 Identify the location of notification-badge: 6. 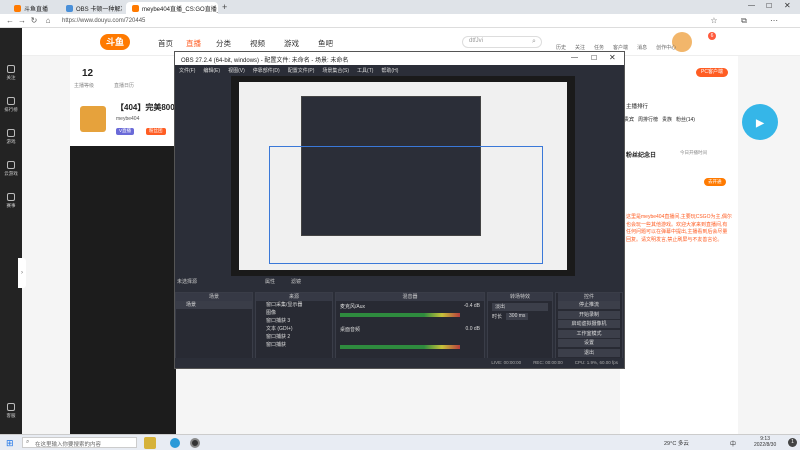
(712, 36).